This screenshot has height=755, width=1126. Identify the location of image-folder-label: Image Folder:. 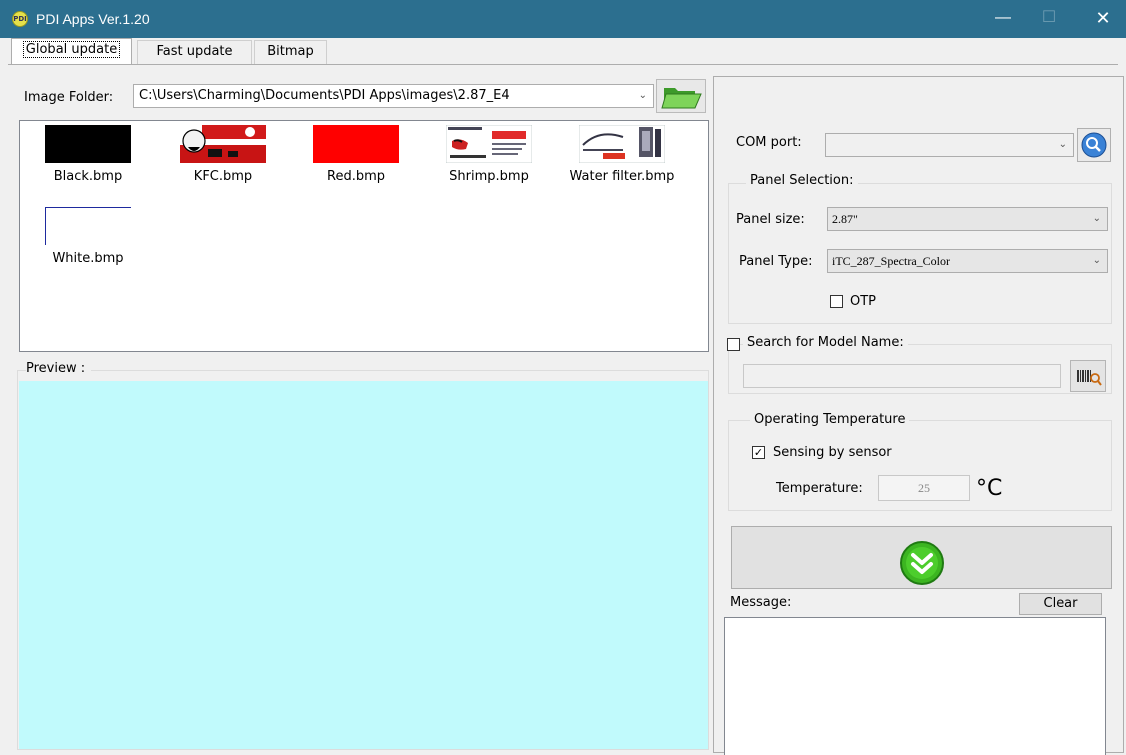
(69, 97).